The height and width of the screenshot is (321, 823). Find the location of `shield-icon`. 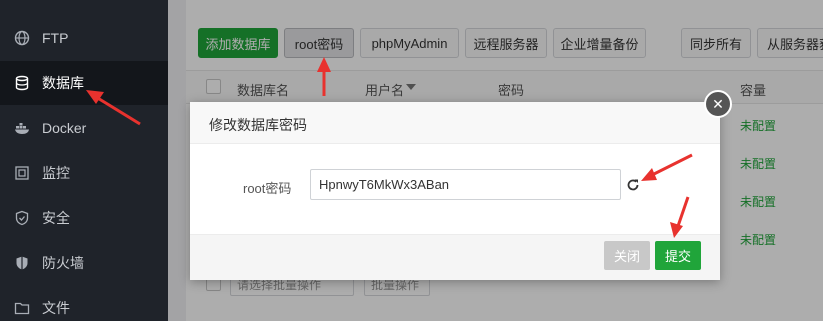

shield-icon is located at coordinates (22, 218).